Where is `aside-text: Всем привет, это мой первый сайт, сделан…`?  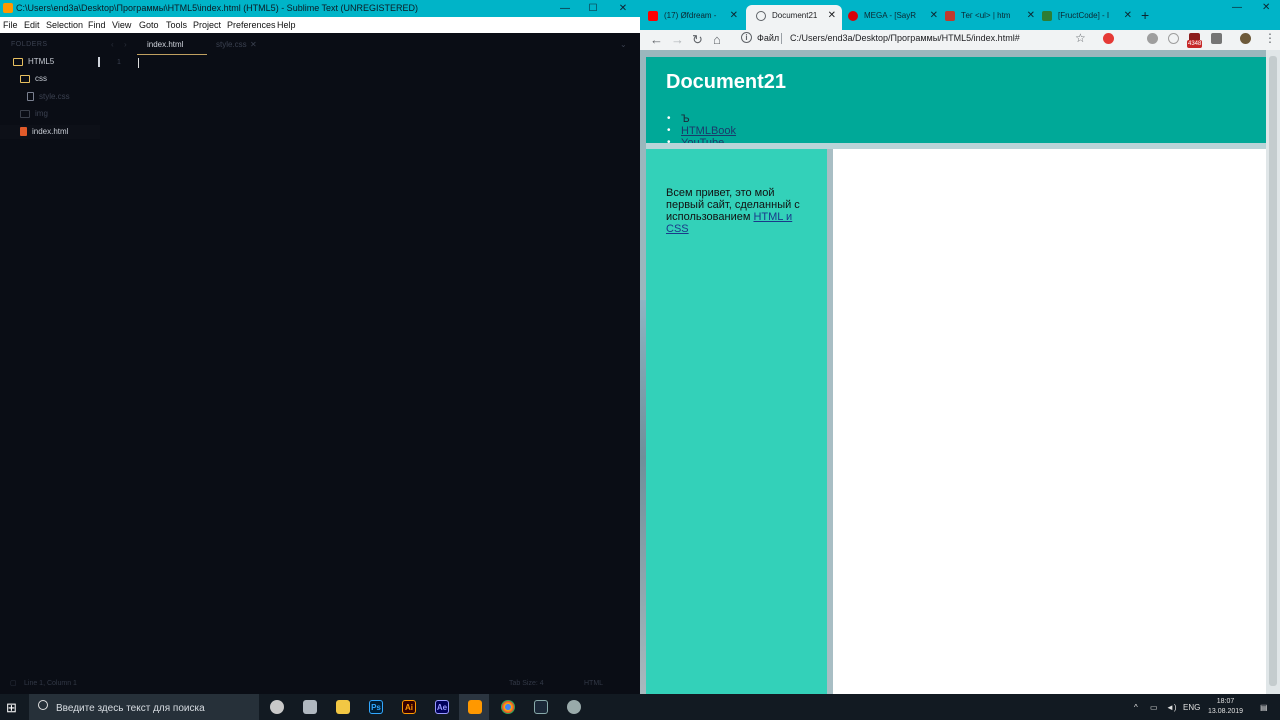
aside-text: Всем привет, это мой первый сайт, сделан… is located at coordinates (736, 211).